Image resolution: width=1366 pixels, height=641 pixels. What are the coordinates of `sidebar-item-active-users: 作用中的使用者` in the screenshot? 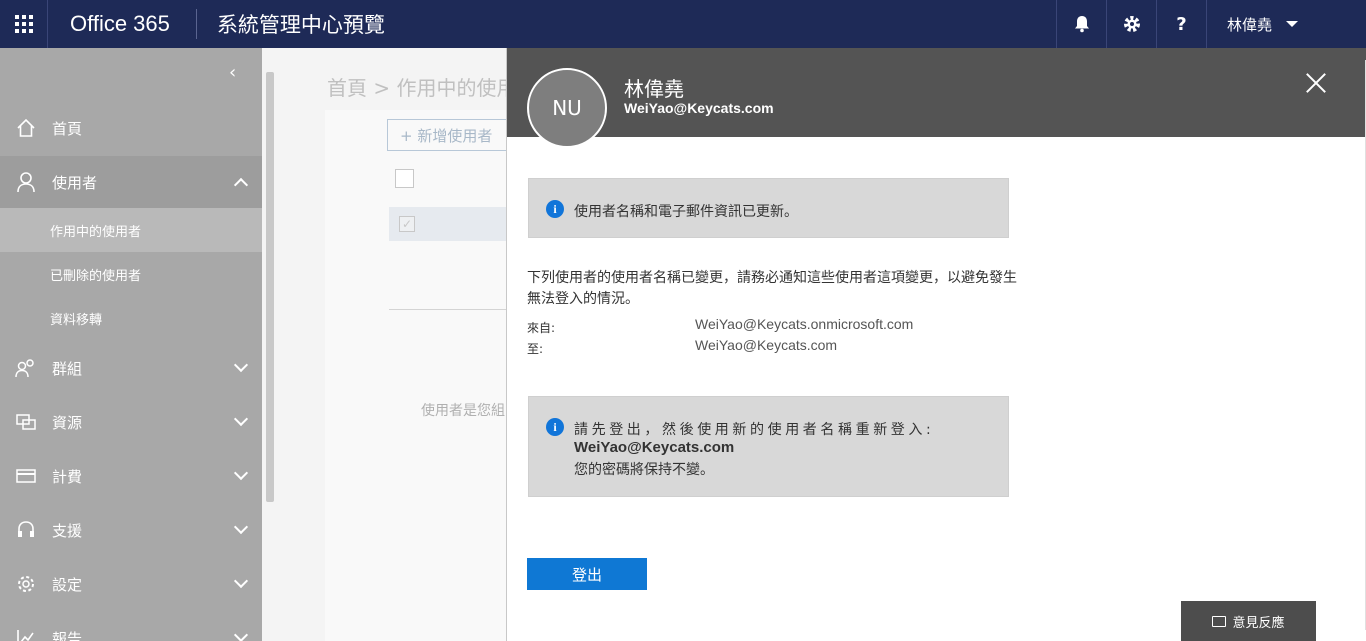 It's located at (131, 230).